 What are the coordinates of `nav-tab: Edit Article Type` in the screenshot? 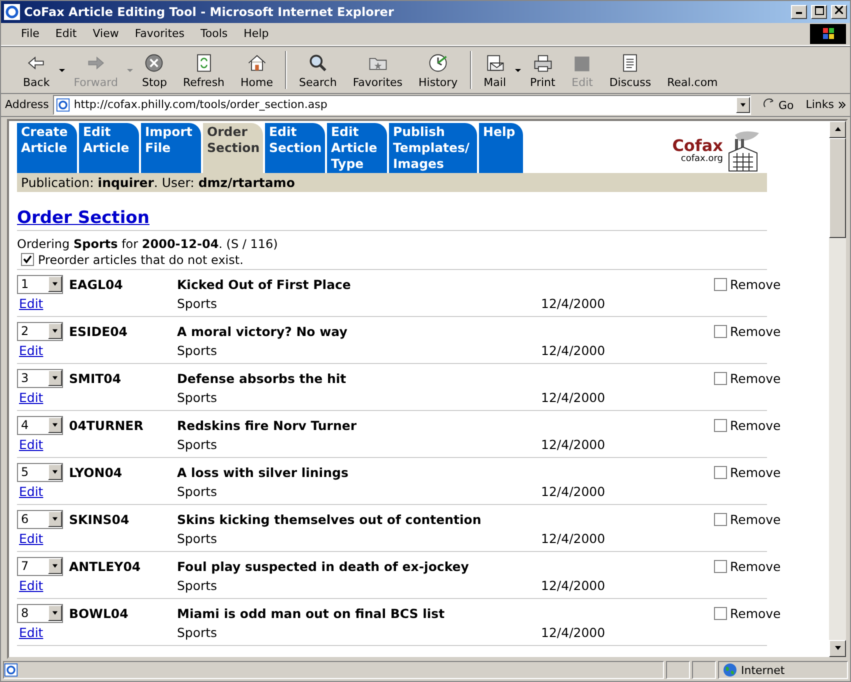 It's located at (357, 147).